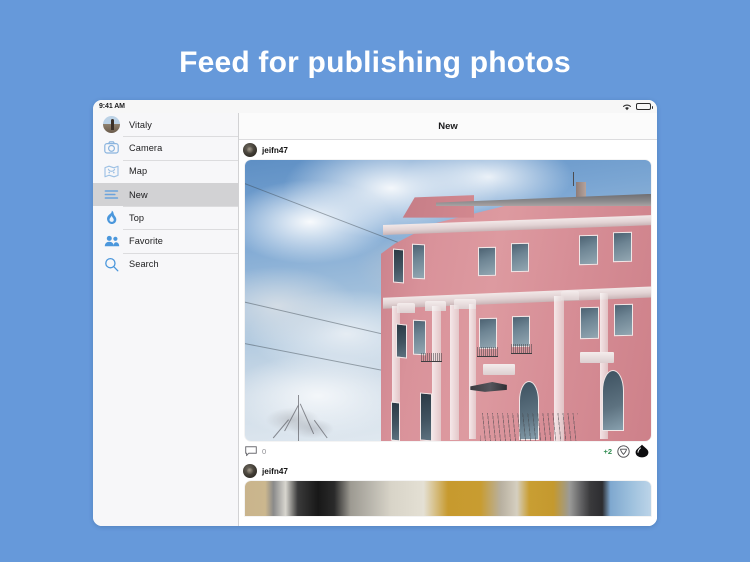 The height and width of the screenshot is (562, 750). I want to click on sidebar-item-label: Search, so click(144, 264).